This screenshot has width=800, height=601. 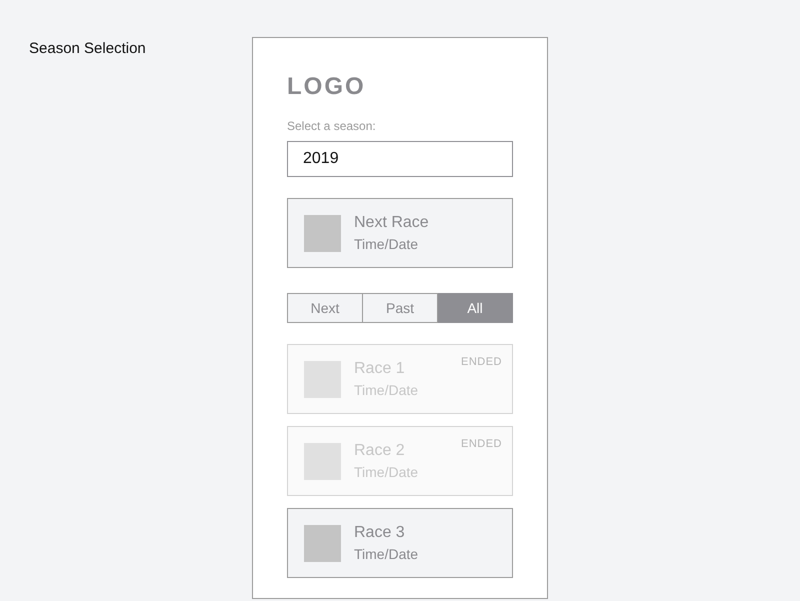 What do you see at coordinates (391, 223) in the screenshot?
I see `race-title: Next Race` at bounding box center [391, 223].